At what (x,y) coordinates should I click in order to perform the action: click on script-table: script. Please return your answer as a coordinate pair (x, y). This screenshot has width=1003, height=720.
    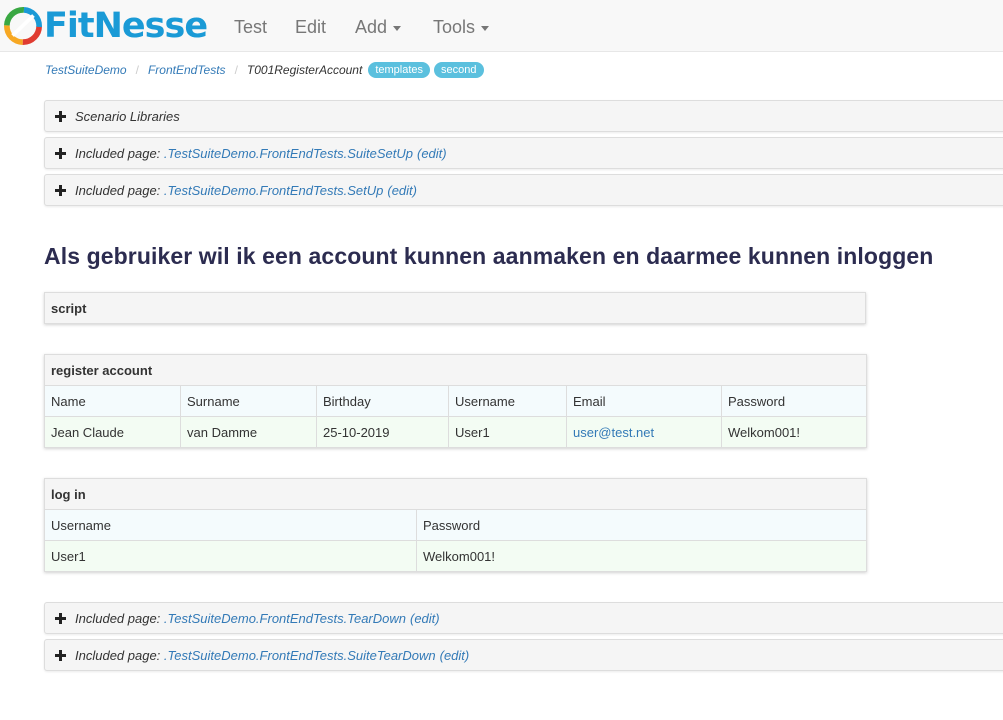
    Looking at the image, I should click on (455, 308).